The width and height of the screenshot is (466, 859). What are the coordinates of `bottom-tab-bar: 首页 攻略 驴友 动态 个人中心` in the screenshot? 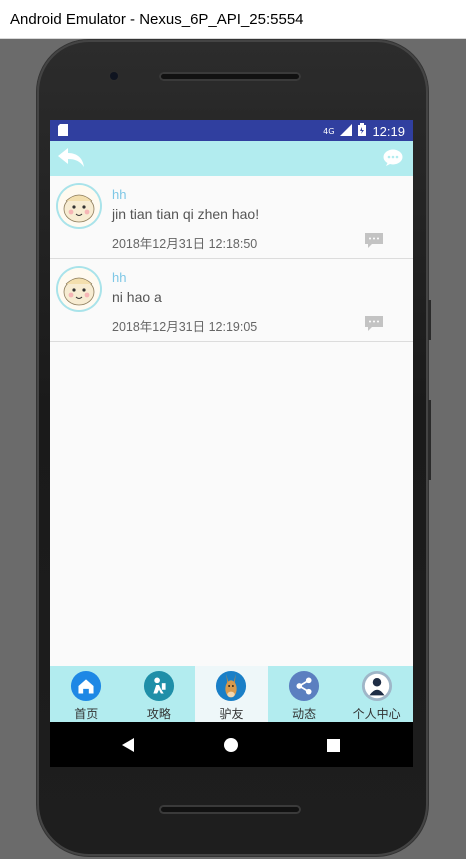 It's located at (231, 694).